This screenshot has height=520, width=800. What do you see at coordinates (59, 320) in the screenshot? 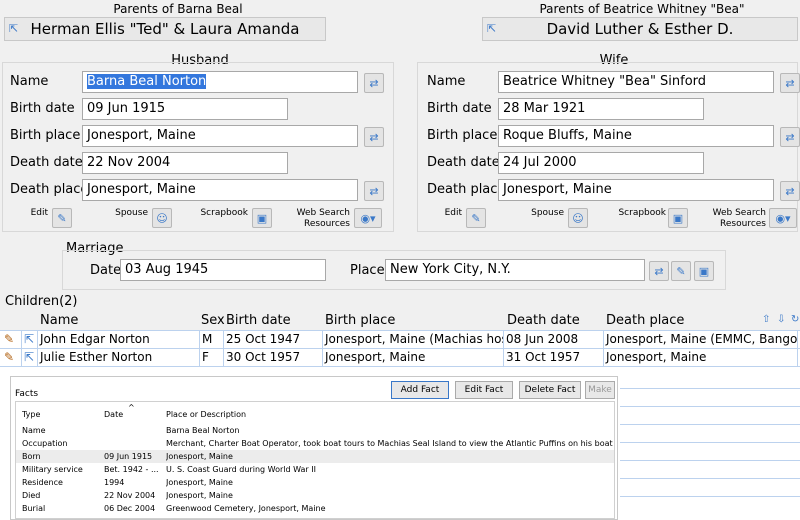
I see `column-header-name: Name` at bounding box center [59, 320].